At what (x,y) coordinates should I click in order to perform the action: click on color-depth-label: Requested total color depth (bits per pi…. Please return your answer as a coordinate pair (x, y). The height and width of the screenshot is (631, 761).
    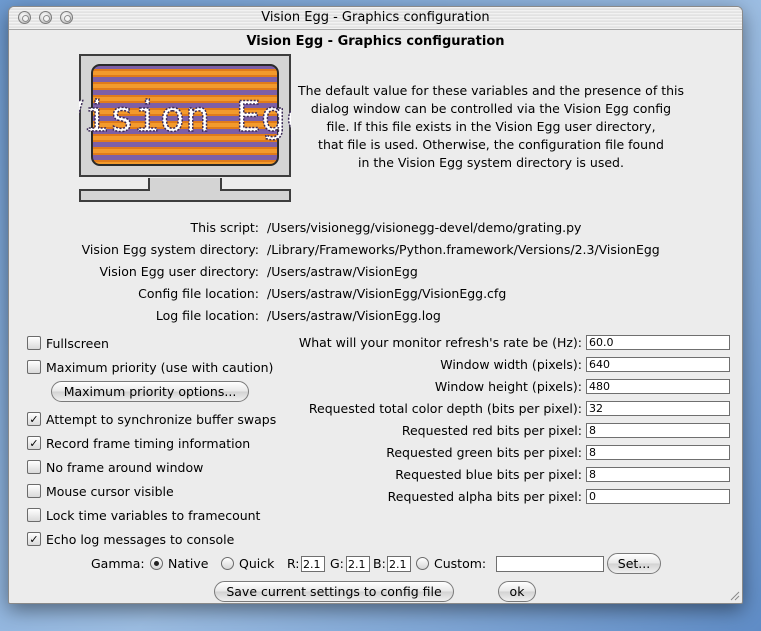
    Looking at the image, I should click on (445, 408).